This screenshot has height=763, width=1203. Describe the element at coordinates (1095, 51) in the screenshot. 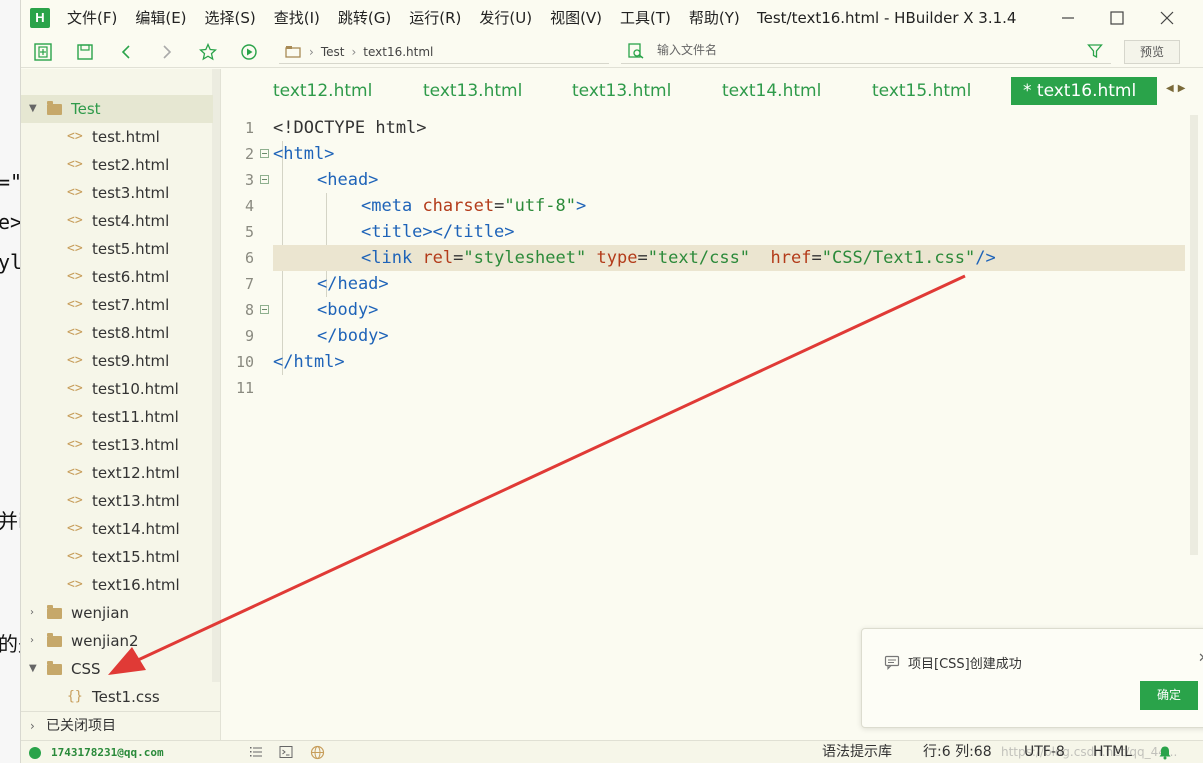

I see `filter-icon` at that location.